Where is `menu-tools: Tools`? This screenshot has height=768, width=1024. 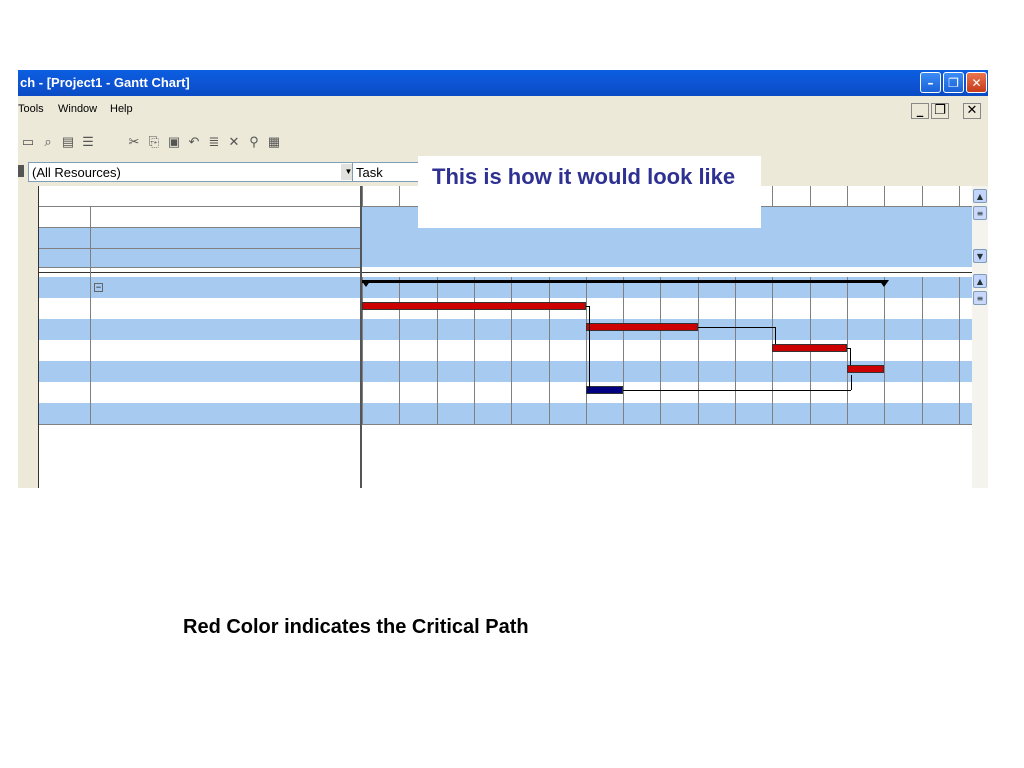
menu-tools: Tools is located at coordinates (31, 109).